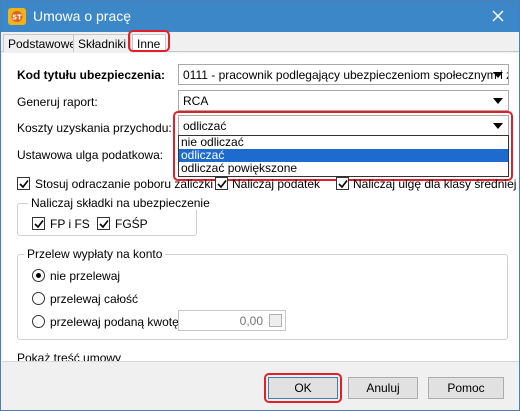  What do you see at coordinates (260, 42) in the screenshot?
I see `tab-bar: Podstawowe Składniki Inne` at bounding box center [260, 42].